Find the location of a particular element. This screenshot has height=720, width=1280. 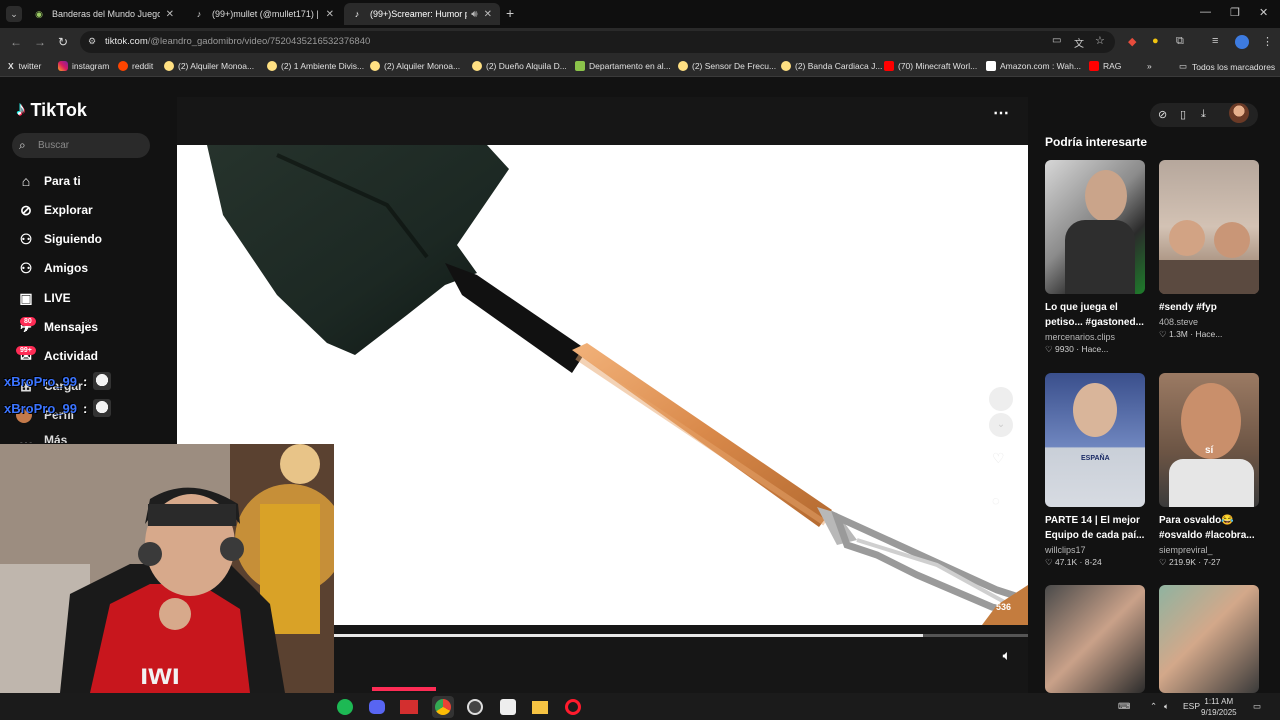

bookmark-twitter: Xtwitter is located at coordinates (24, 66).